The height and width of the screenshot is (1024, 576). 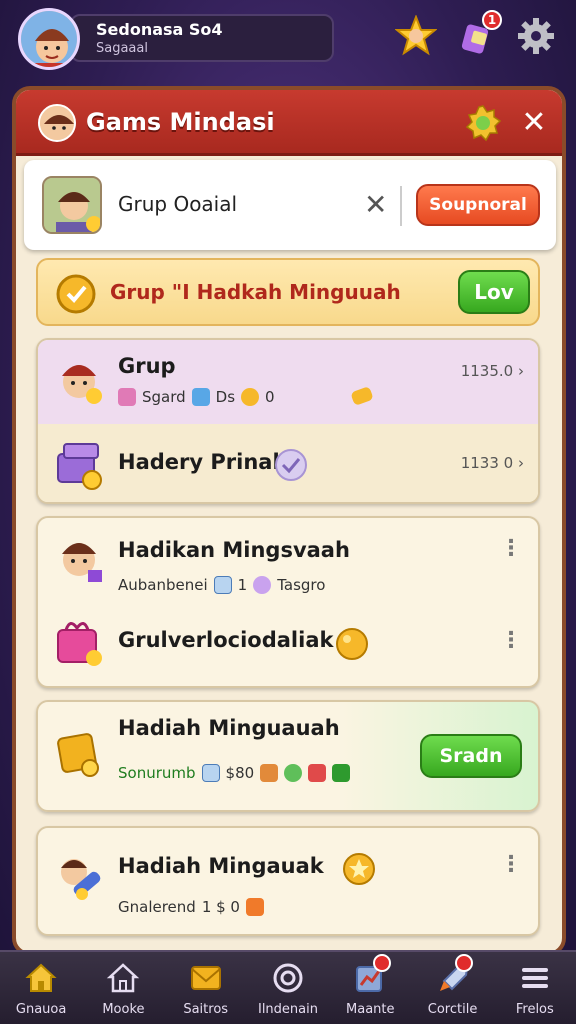 I want to click on nav-label: Saitros, so click(x=206, y=1009).